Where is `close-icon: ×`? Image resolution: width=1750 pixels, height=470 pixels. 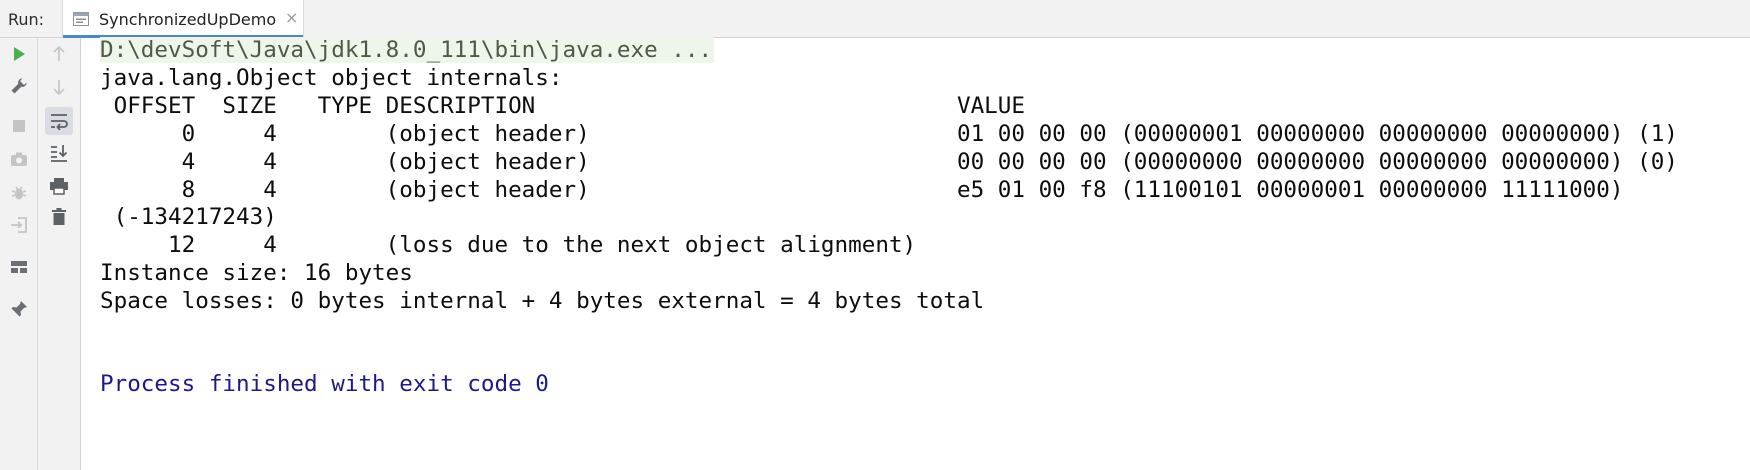 close-icon: × is located at coordinates (291, 18).